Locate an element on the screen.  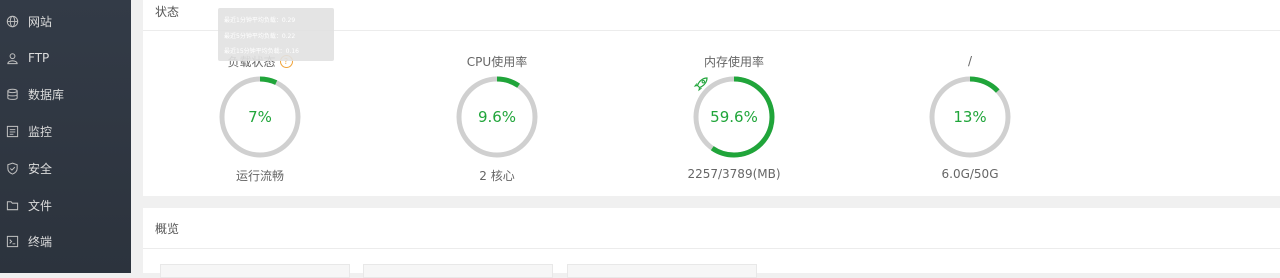
tooltip-line: 最近5分钟平均负载：0.22 is located at coordinates (260, 36).